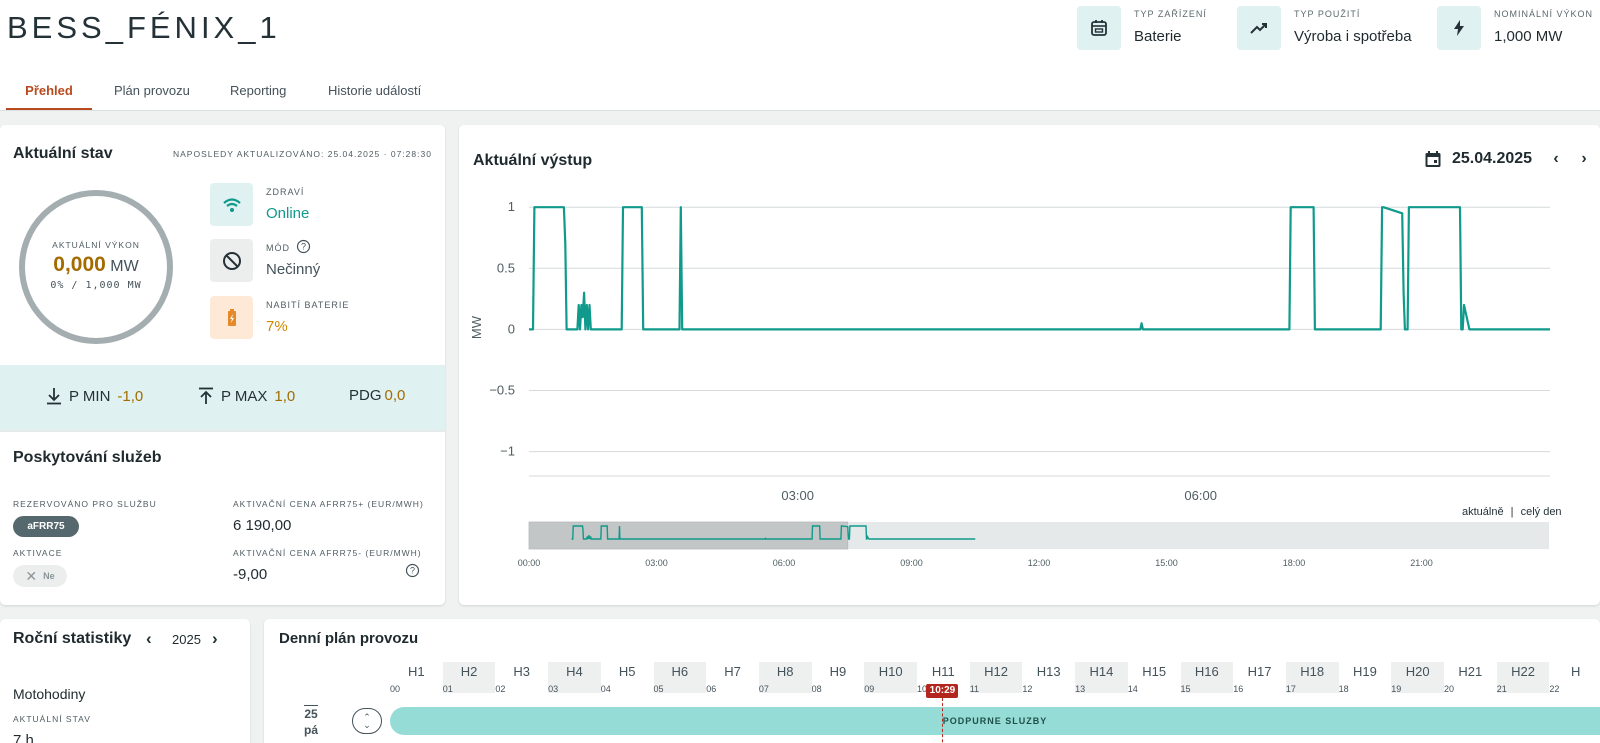 The image size is (1600, 743). I want to click on expand-collapse-icon: ⌃ ⌄, so click(367, 721).